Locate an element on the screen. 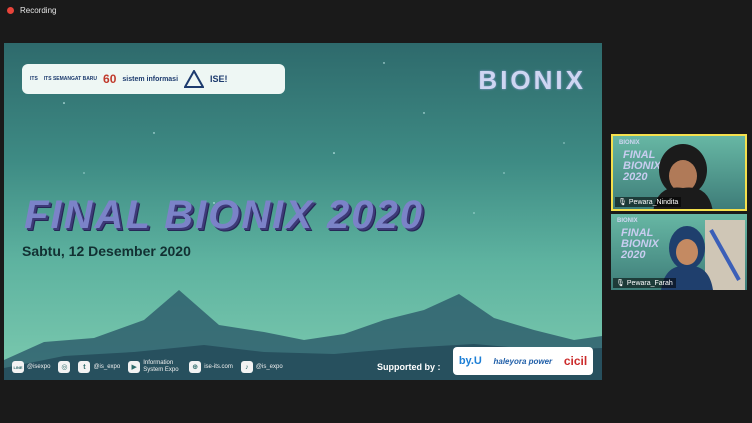  participant-name-label: Pewara_Nindita is located at coordinates (653, 202).